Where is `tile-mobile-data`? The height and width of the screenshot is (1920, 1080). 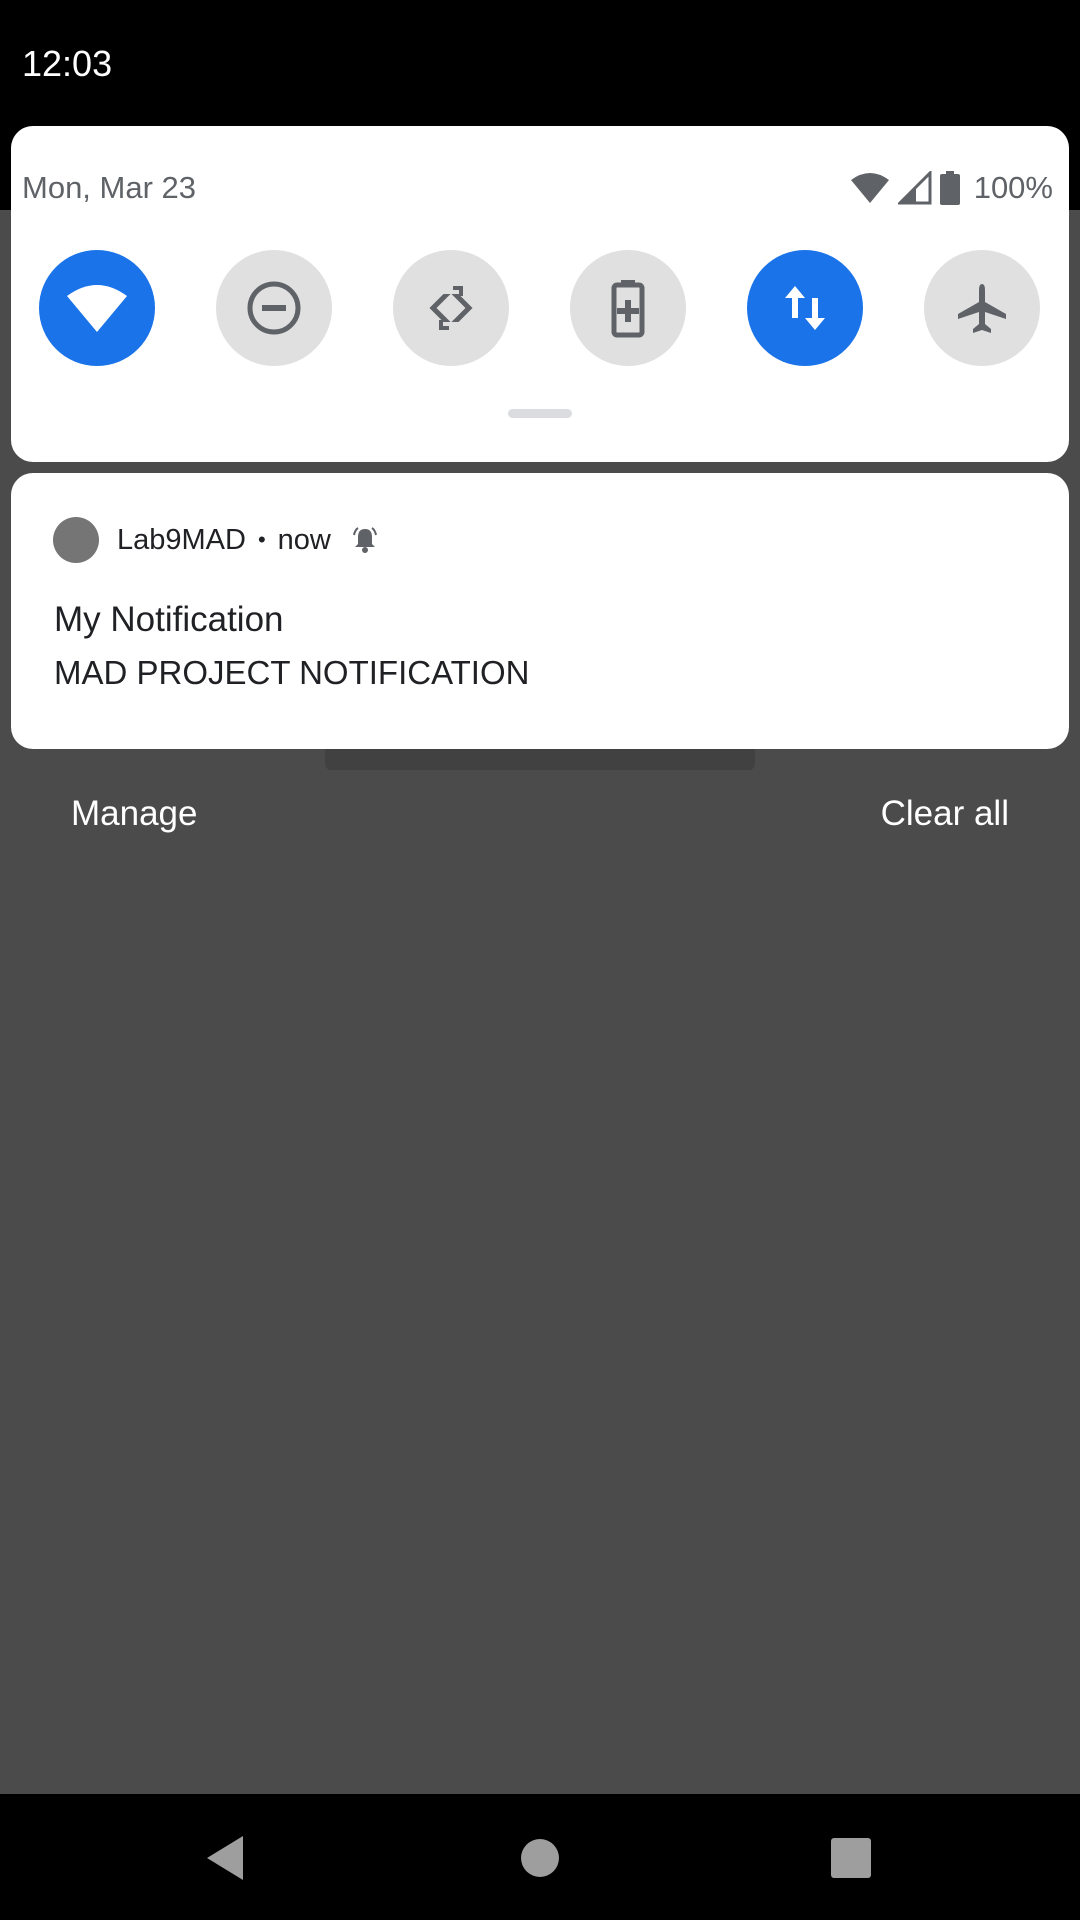 tile-mobile-data is located at coordinates (805, 308).